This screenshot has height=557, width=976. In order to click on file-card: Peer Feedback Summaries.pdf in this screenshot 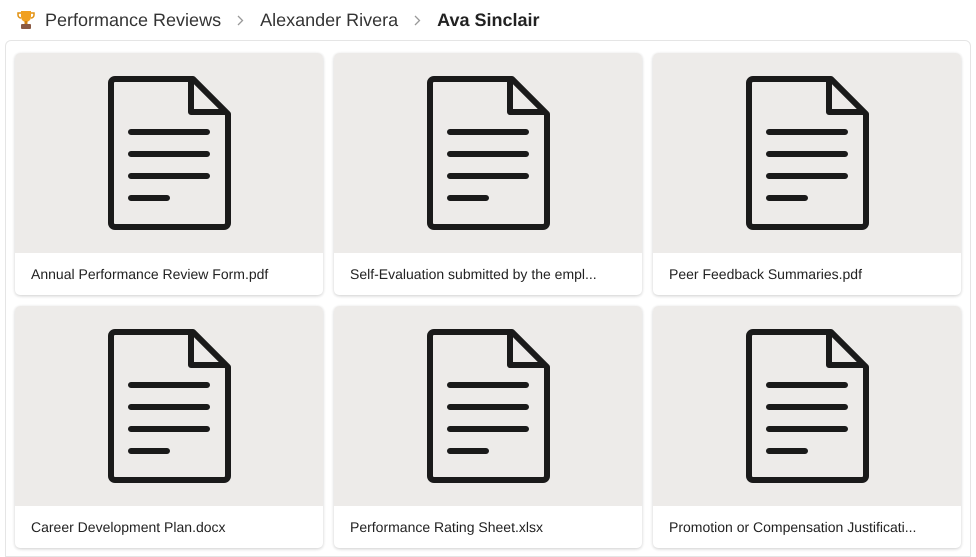, I will do `click(807, 174)`.